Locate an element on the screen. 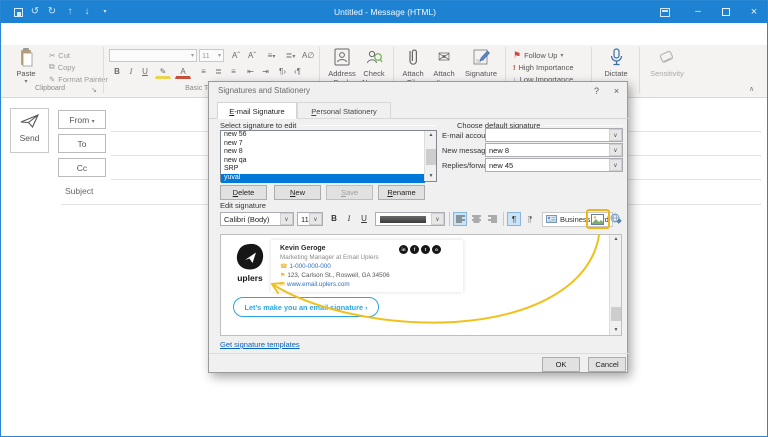 The height and width of the screenshot is (437, 768). ribbon-display-options-icon is located at coordinates (665, 12).